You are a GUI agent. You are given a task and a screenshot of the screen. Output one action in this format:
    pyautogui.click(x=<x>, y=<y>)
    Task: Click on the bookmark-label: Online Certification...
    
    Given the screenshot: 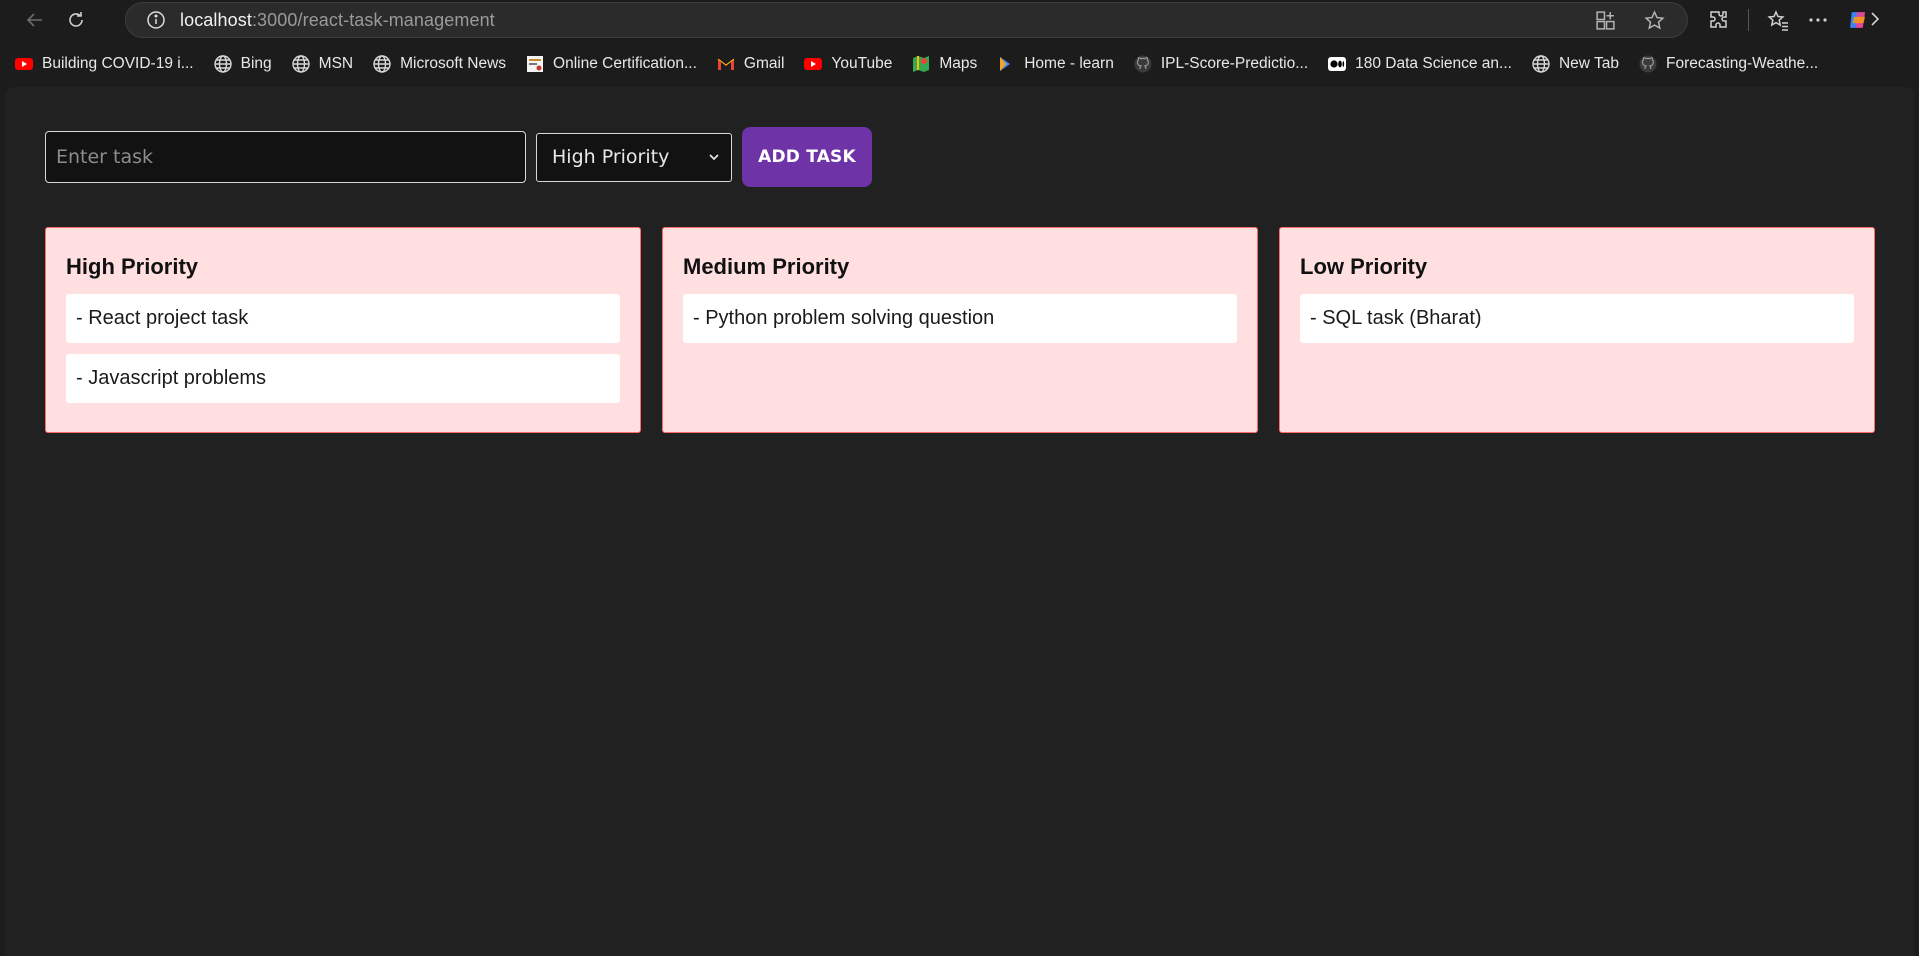 What is the action you would take?
    pyautogui.click(x=625, y=63)
    